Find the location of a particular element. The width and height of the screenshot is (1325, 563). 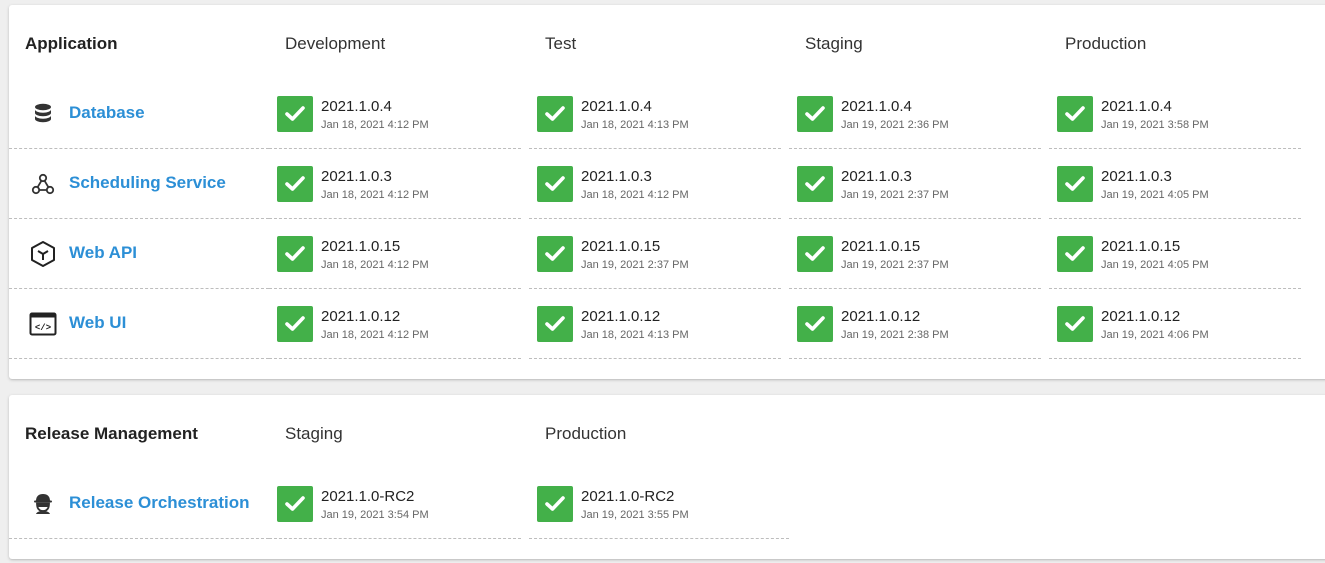

application-cell: </> Web UI is located at coordinates (139, 324).